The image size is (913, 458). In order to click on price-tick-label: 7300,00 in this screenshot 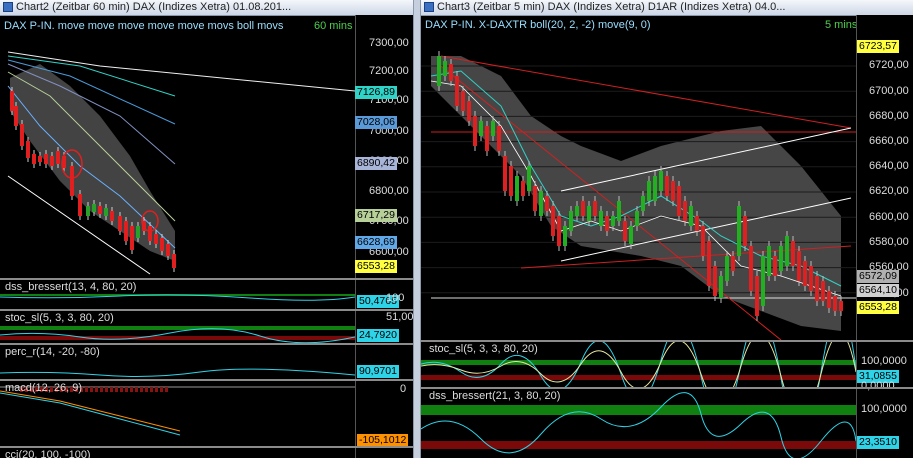, I will do `click(389, 43)`.